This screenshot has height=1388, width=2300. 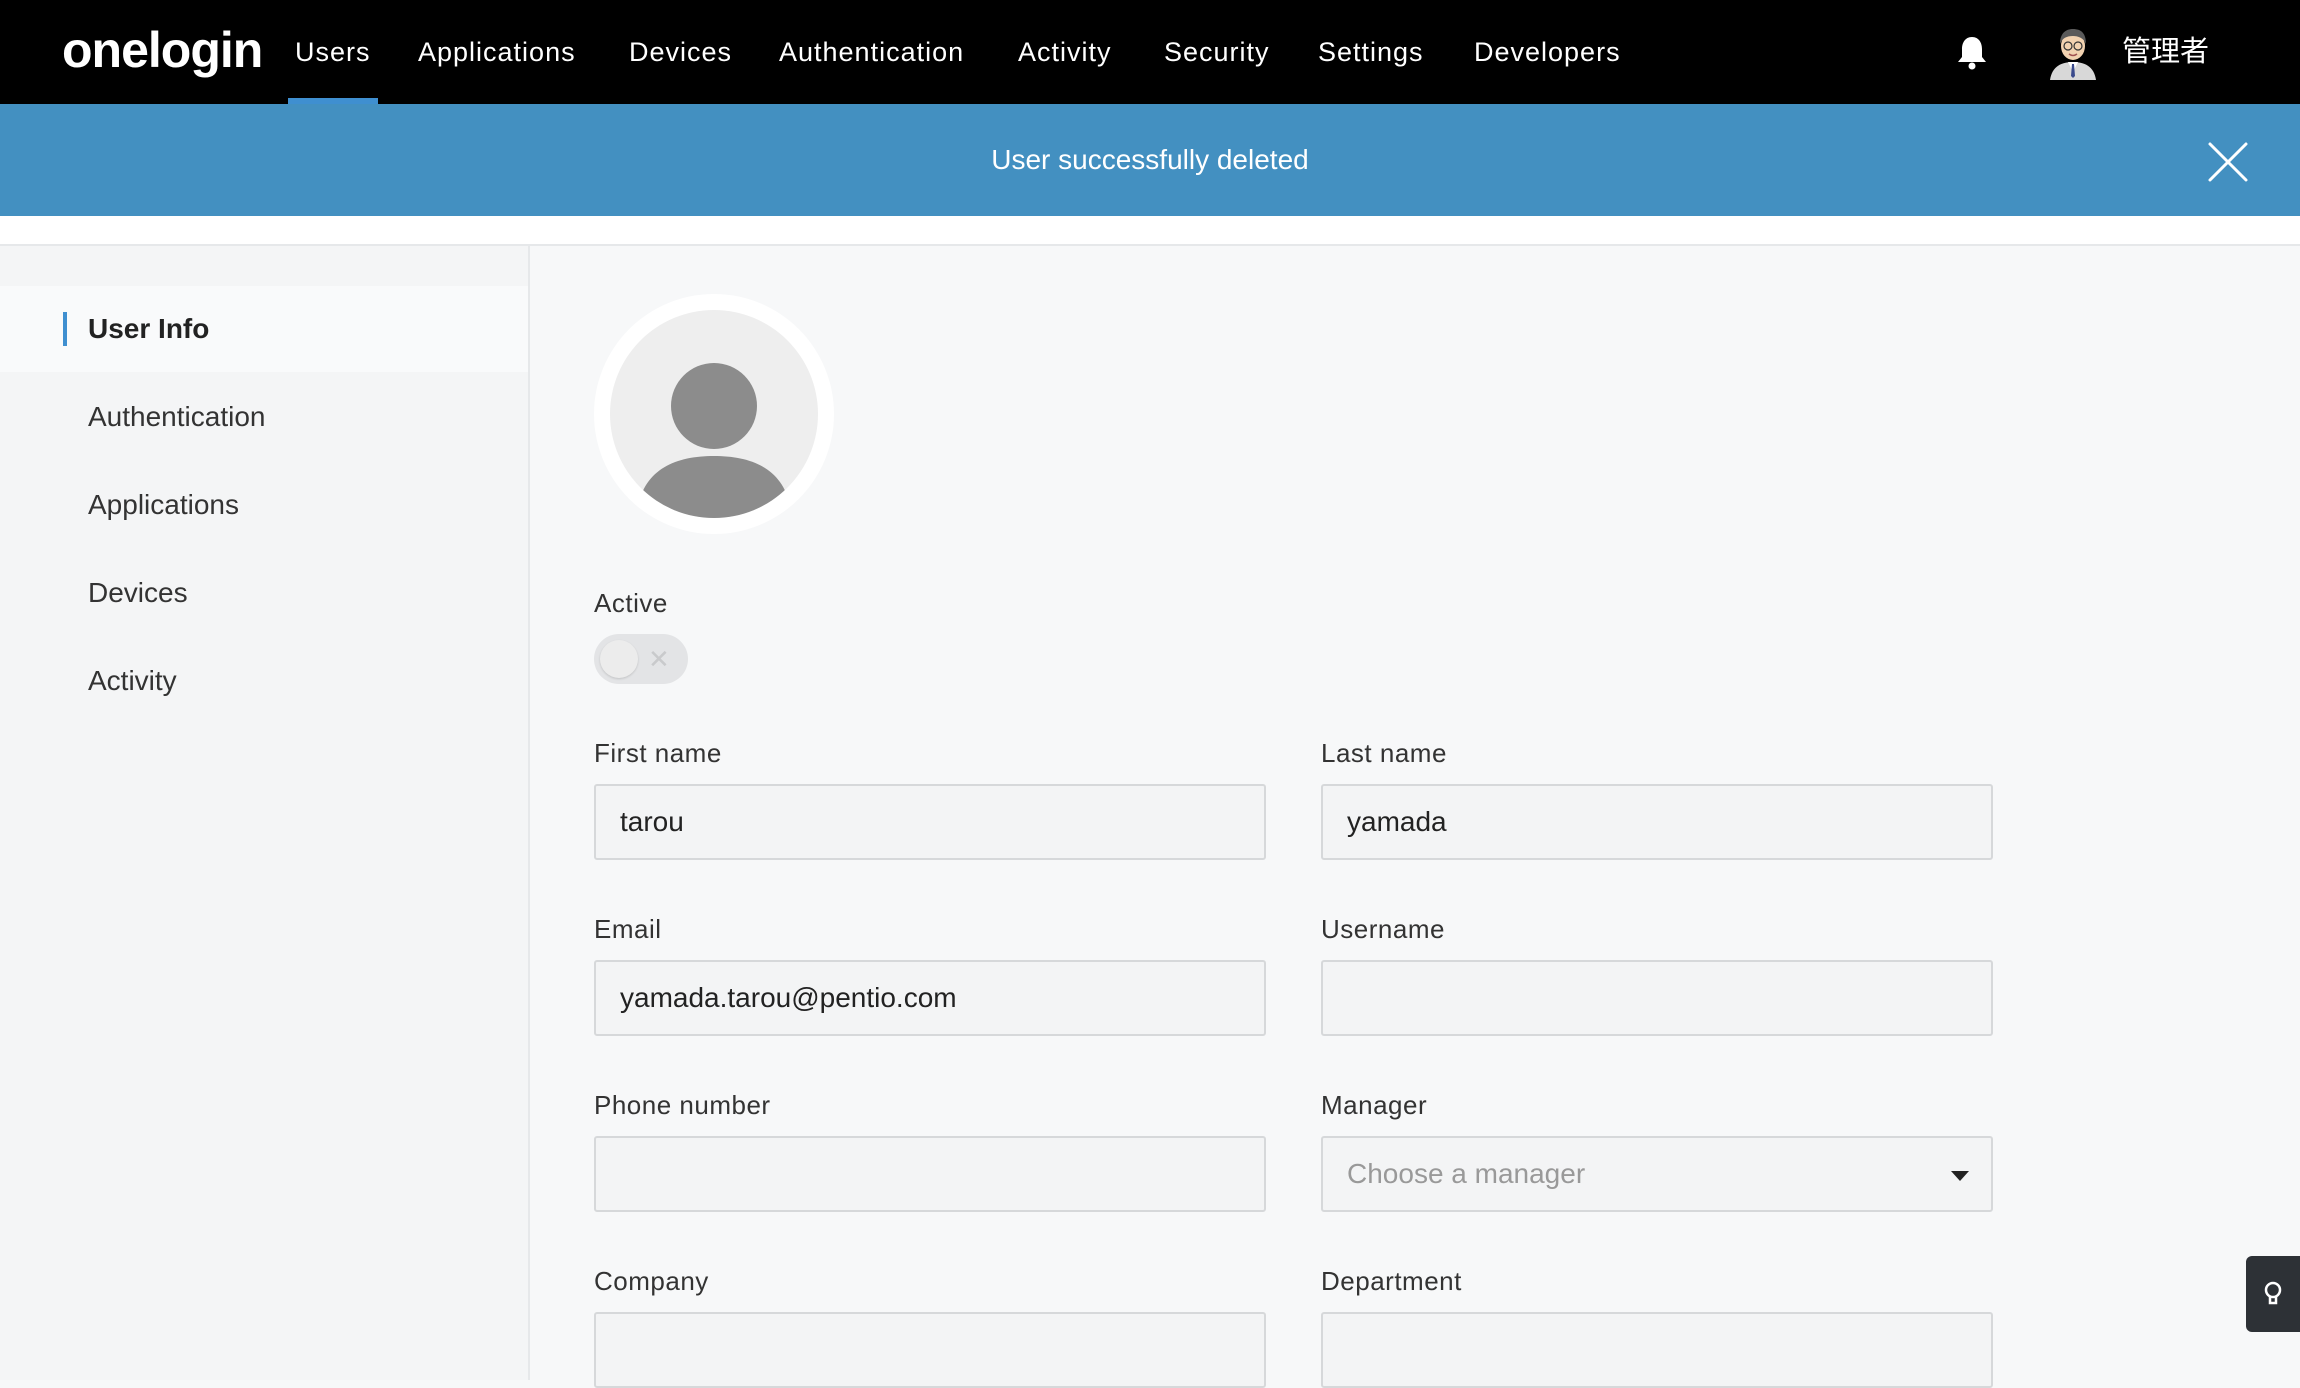 I want to click on nav-activity: Activity, so click(x=1065, y=52).